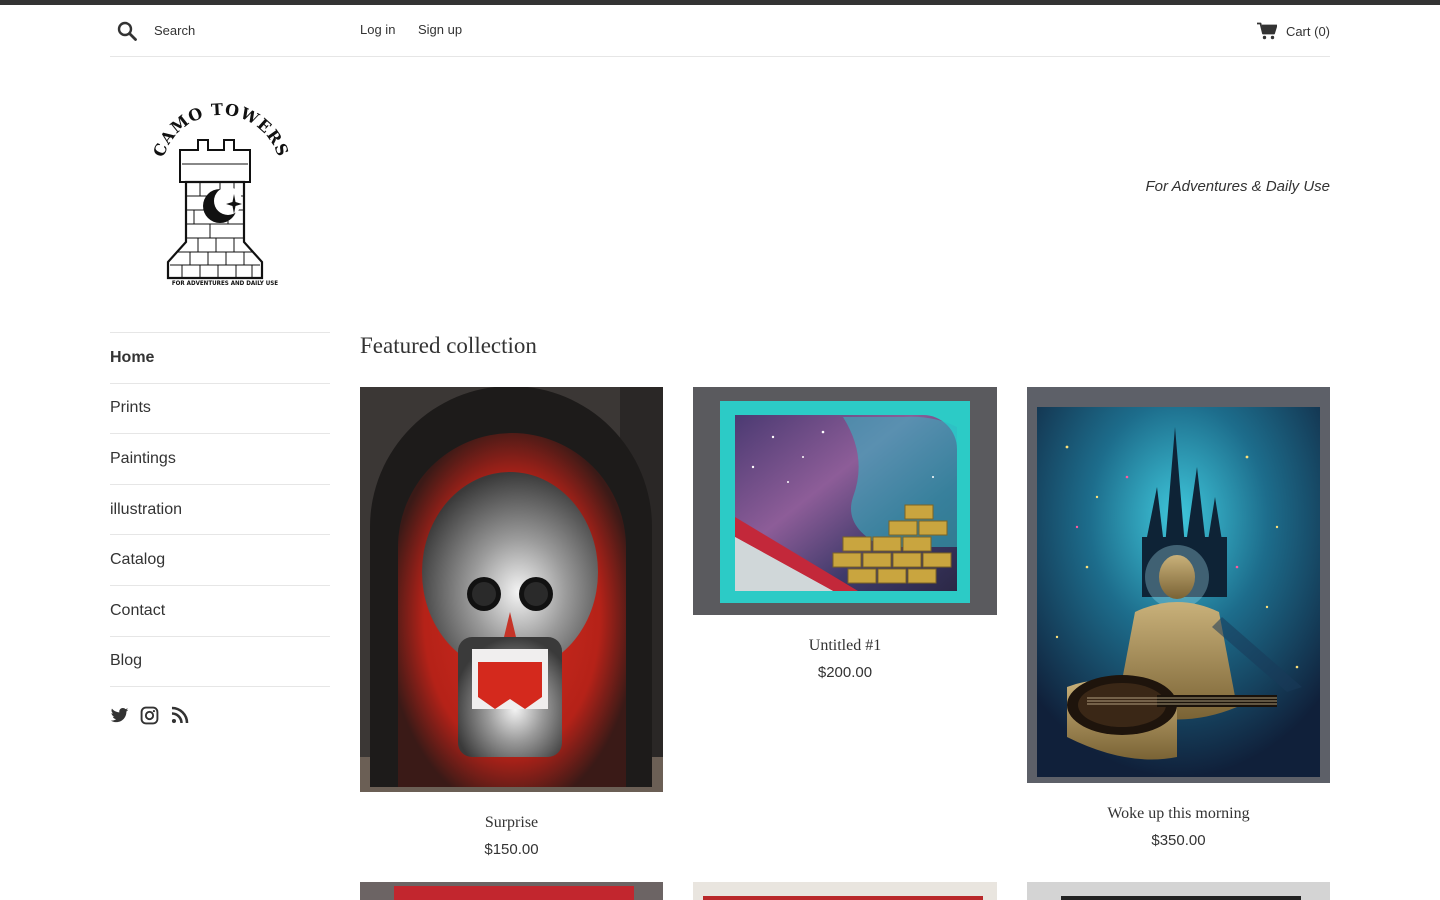 The height and width of the screenshot is (900, 1440). I want to click on tower-logo-icon: CAMO TOWERS FOR ADVENTURES AND DAILY USE, so click(220, 193).